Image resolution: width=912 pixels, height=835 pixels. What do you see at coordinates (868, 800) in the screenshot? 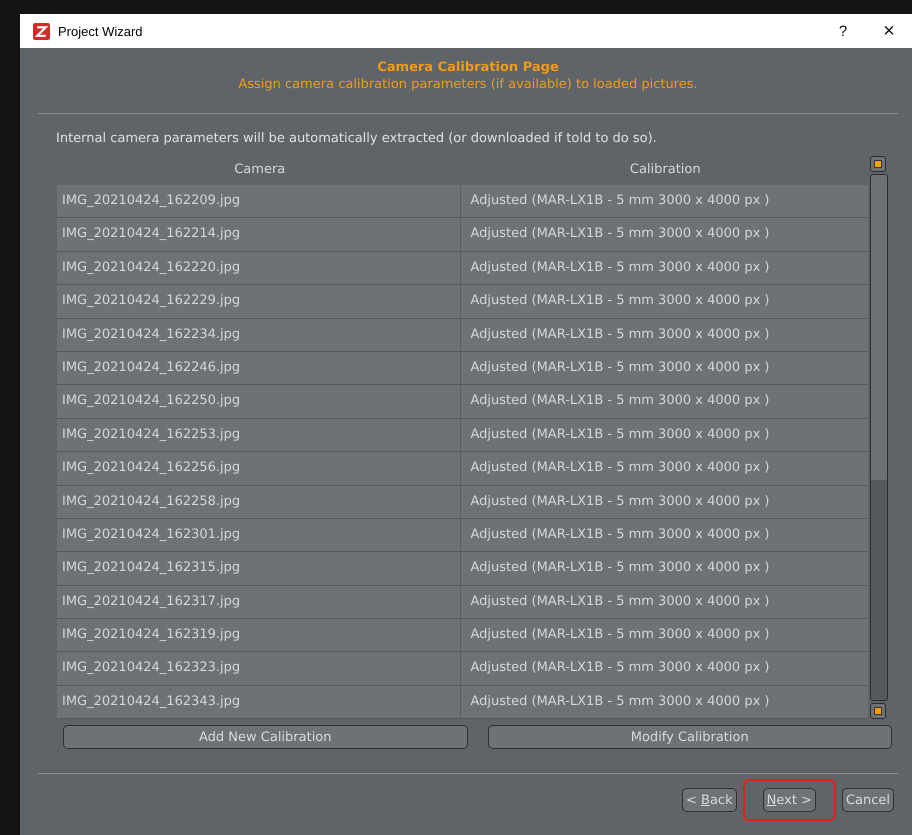
I see `wizard-button: Cancel` at bounding box center [868, 800].